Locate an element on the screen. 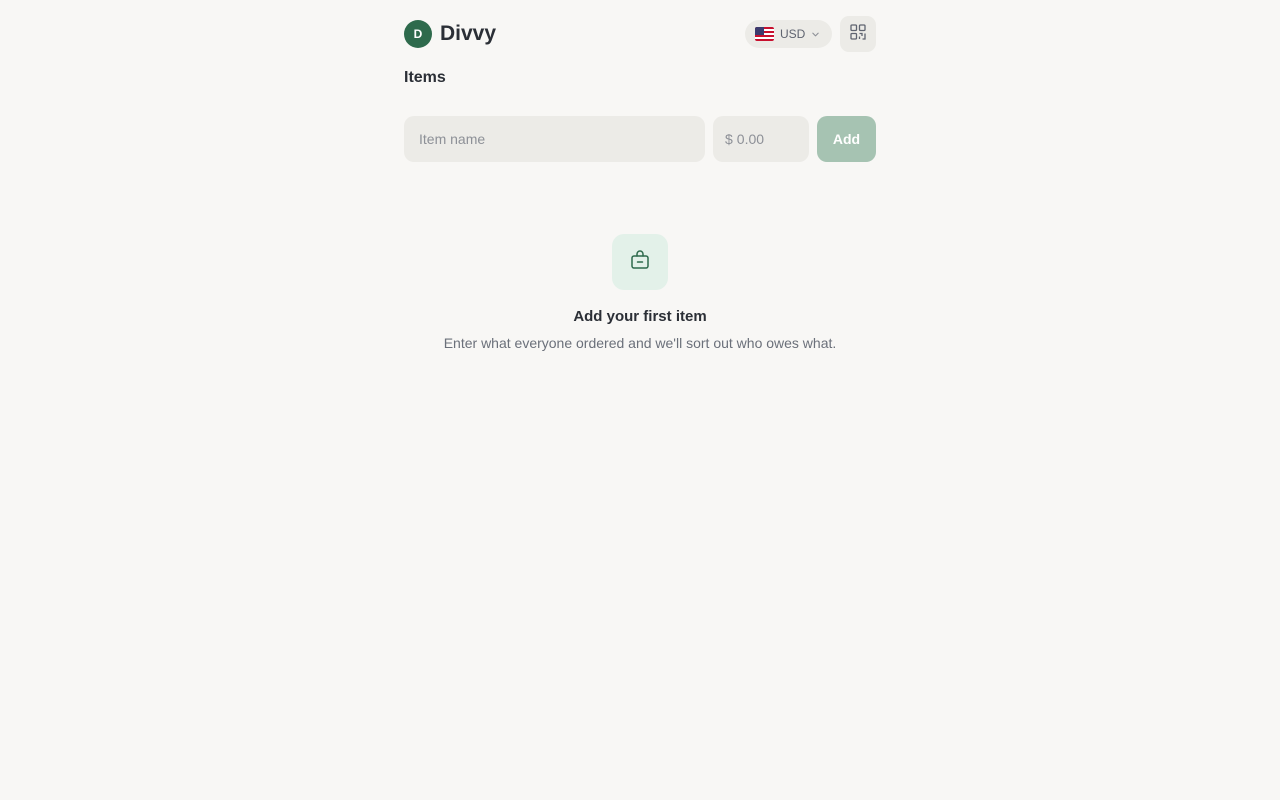  bag-icon is located at coordinates (640, 262).